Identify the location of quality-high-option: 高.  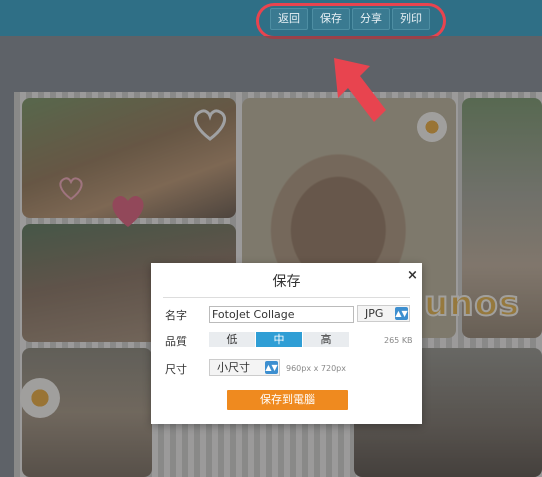
(326, 339).